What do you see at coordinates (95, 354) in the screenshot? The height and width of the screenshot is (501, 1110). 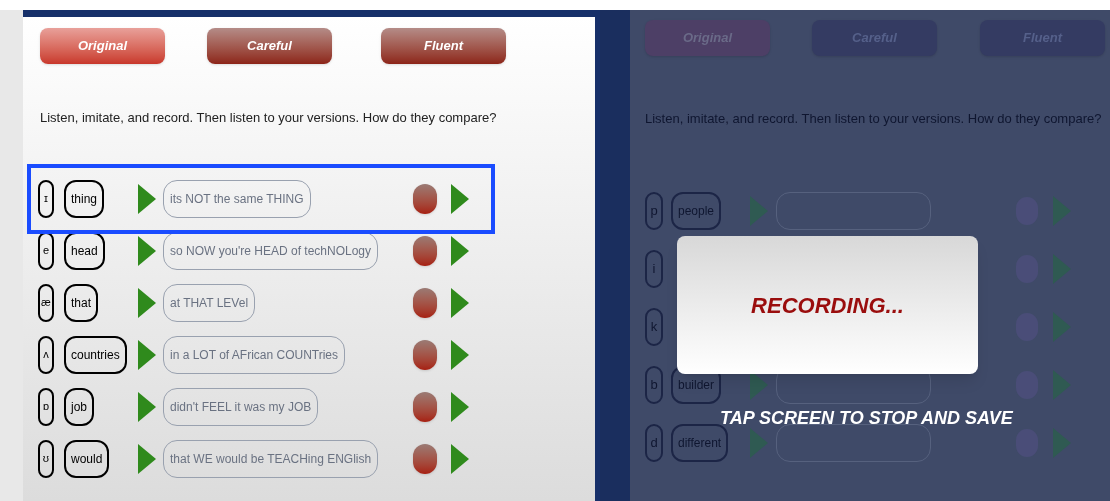 I see `word-chip: countries` at bounding box center [95, 354].